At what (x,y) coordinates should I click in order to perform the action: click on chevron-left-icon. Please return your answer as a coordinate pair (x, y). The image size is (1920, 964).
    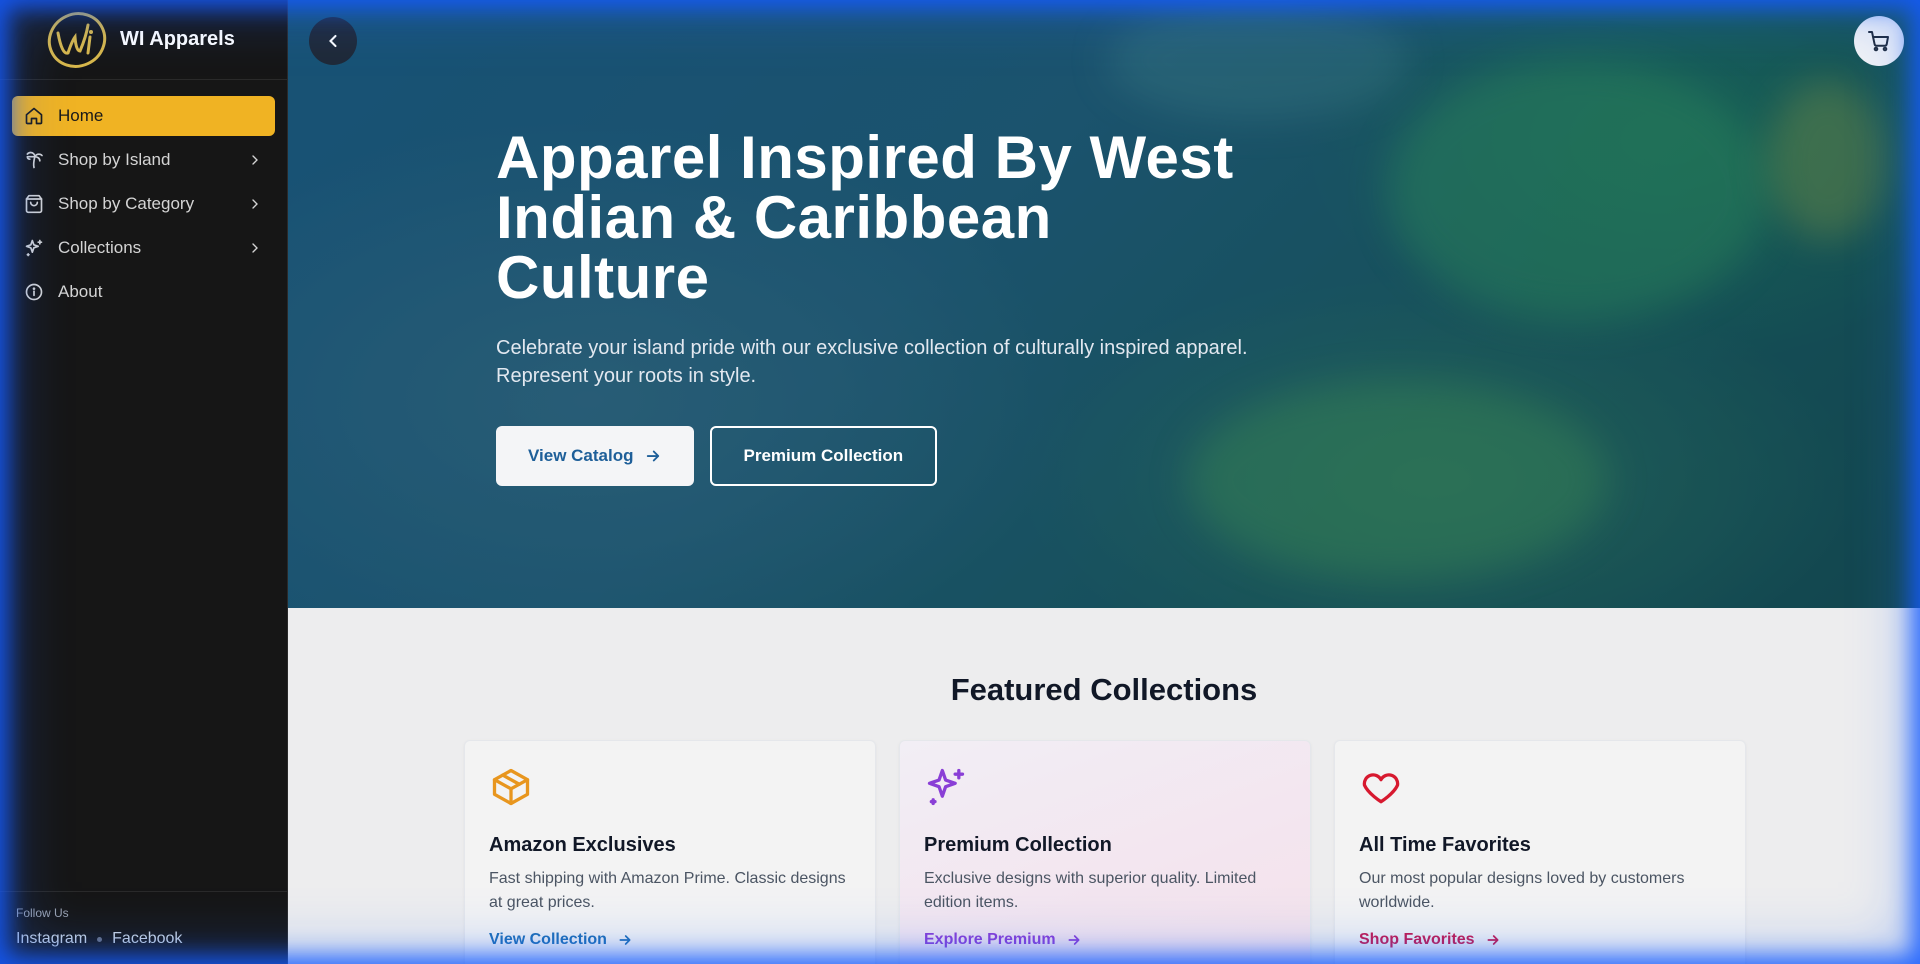
    Looking at the image, I should click on (333, 41).